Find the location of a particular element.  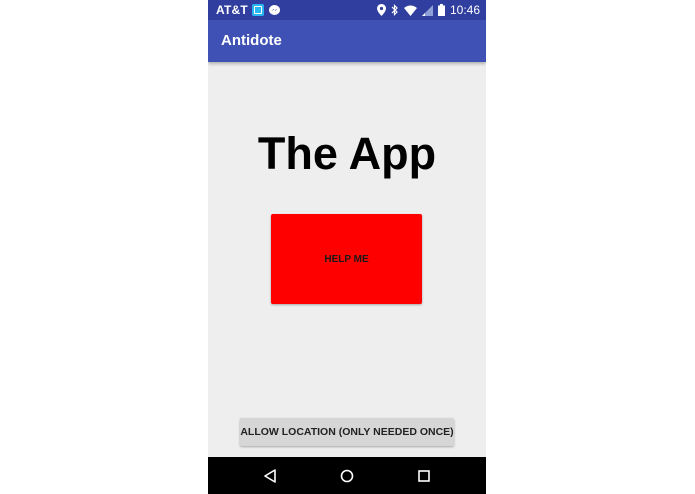

headline: The App is located at coordinates (347, 153).